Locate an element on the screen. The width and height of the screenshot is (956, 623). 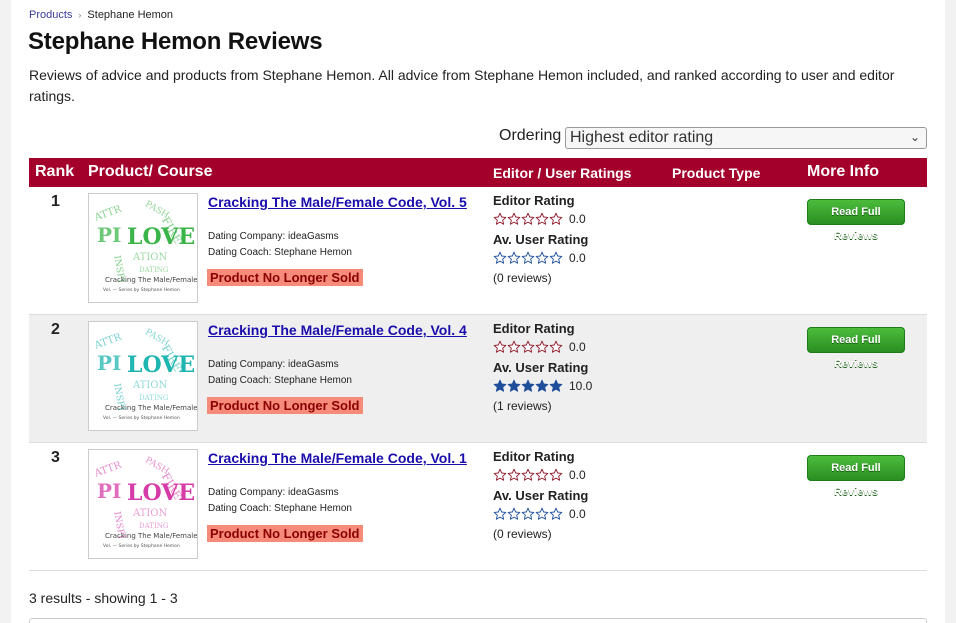
ordering-select: Highest editor rating ⌄ is located at coordinates (746, 138).